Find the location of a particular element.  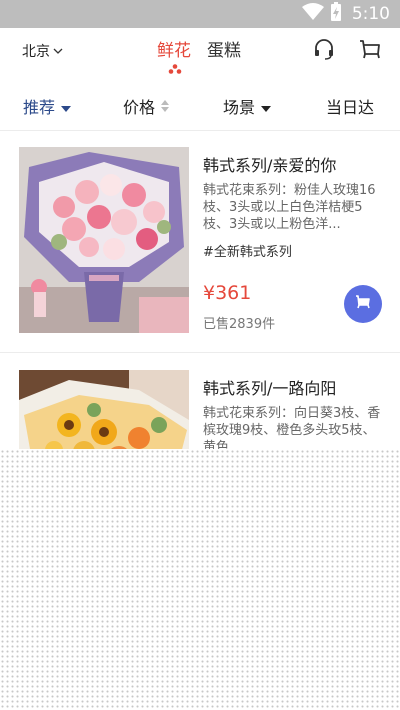

product-tag: #全新韩式系列 is located at coordinates (247, 252).